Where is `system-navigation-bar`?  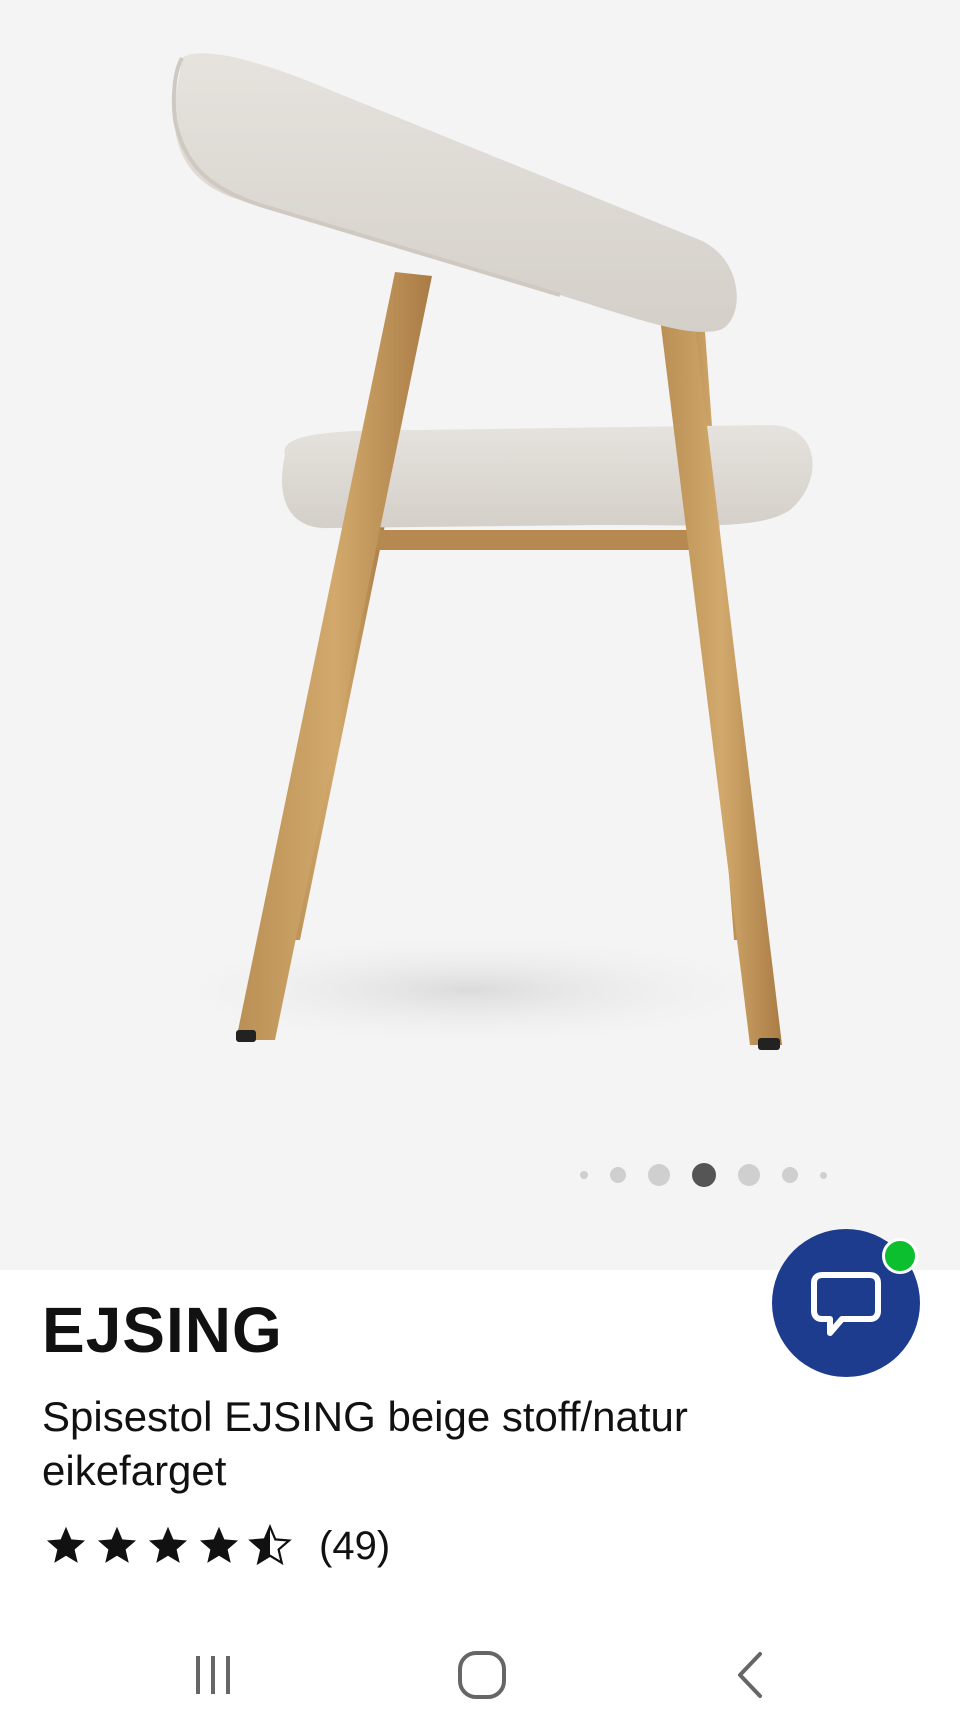 system-navigation-bar is located at coordinates (480, 1673).